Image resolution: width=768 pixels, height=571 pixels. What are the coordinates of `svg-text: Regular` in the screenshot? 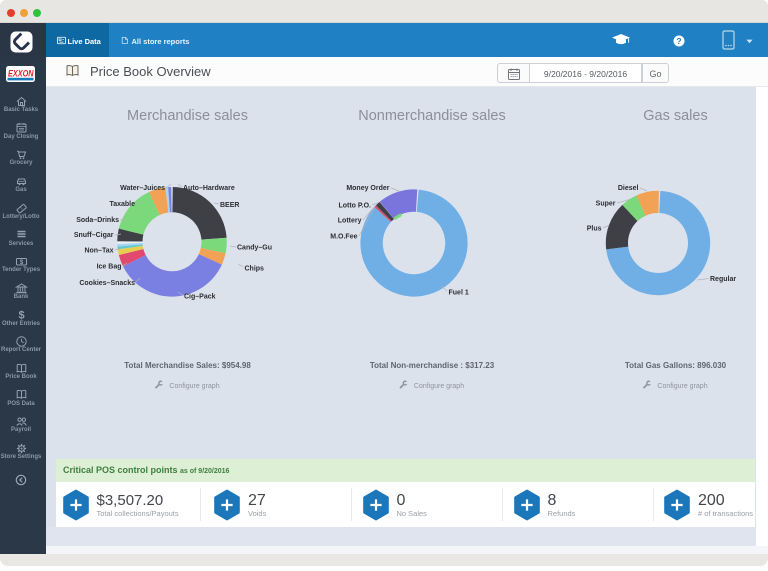 It's located at (723, 279).